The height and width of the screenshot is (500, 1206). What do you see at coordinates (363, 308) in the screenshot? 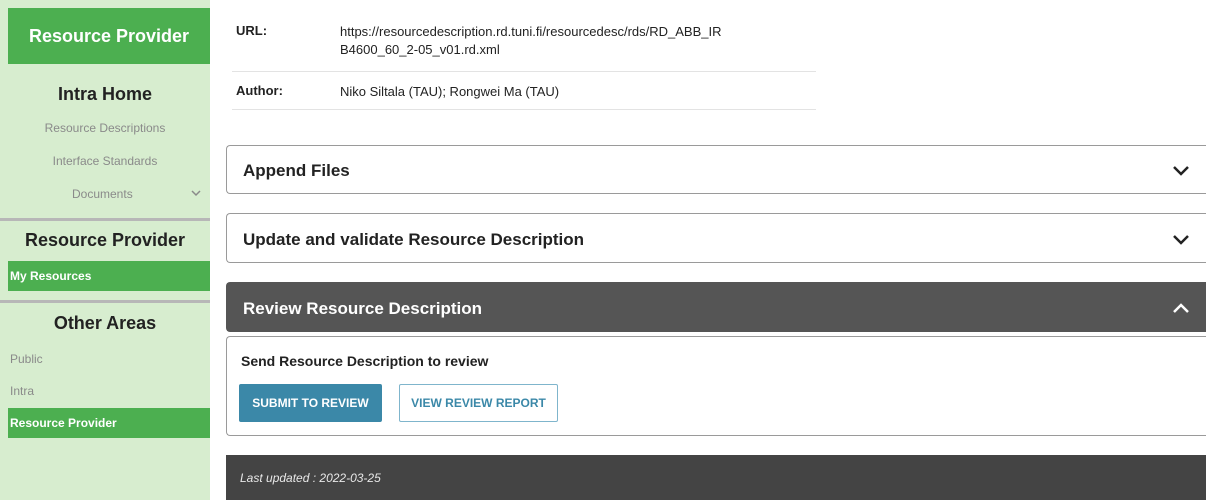
I see `accordion-title: Review Resource Description` at bounding box center [363, 308].